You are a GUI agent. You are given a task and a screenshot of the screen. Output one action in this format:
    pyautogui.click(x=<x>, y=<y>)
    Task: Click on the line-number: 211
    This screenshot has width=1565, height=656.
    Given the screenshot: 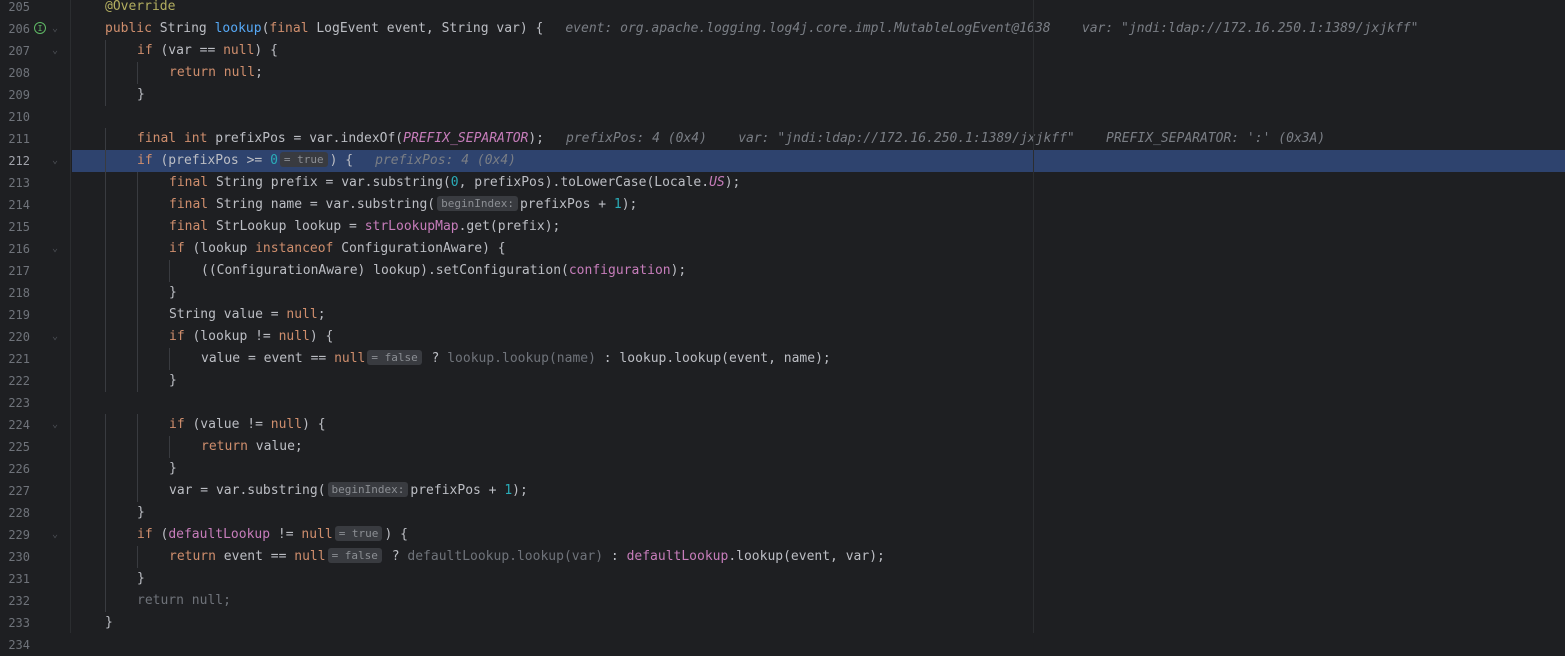 What is the action you would take?
    pyautogui.click(x=17, y=139)
    